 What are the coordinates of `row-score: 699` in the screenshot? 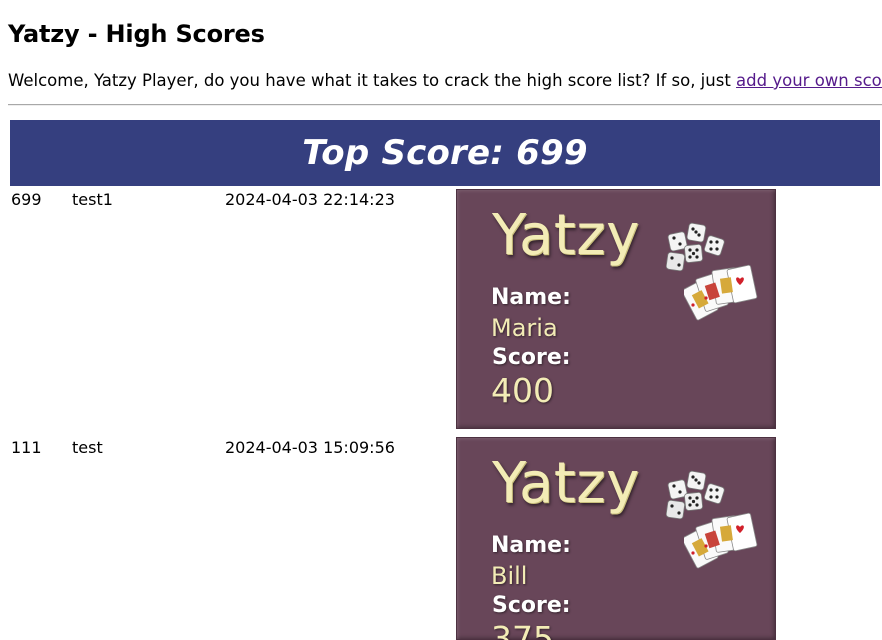 It's located at (26, 199).